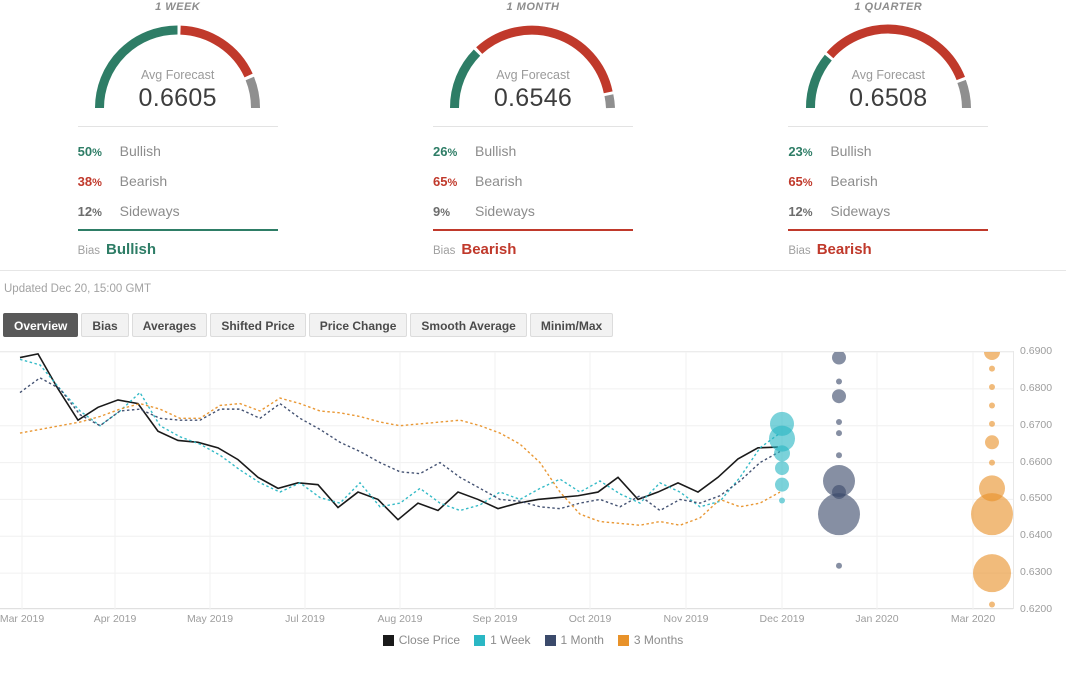  Describe the element at coordinates (1036, 351) in the screenshot. I see `y-axis-tick-label: 0.6900` at that location.